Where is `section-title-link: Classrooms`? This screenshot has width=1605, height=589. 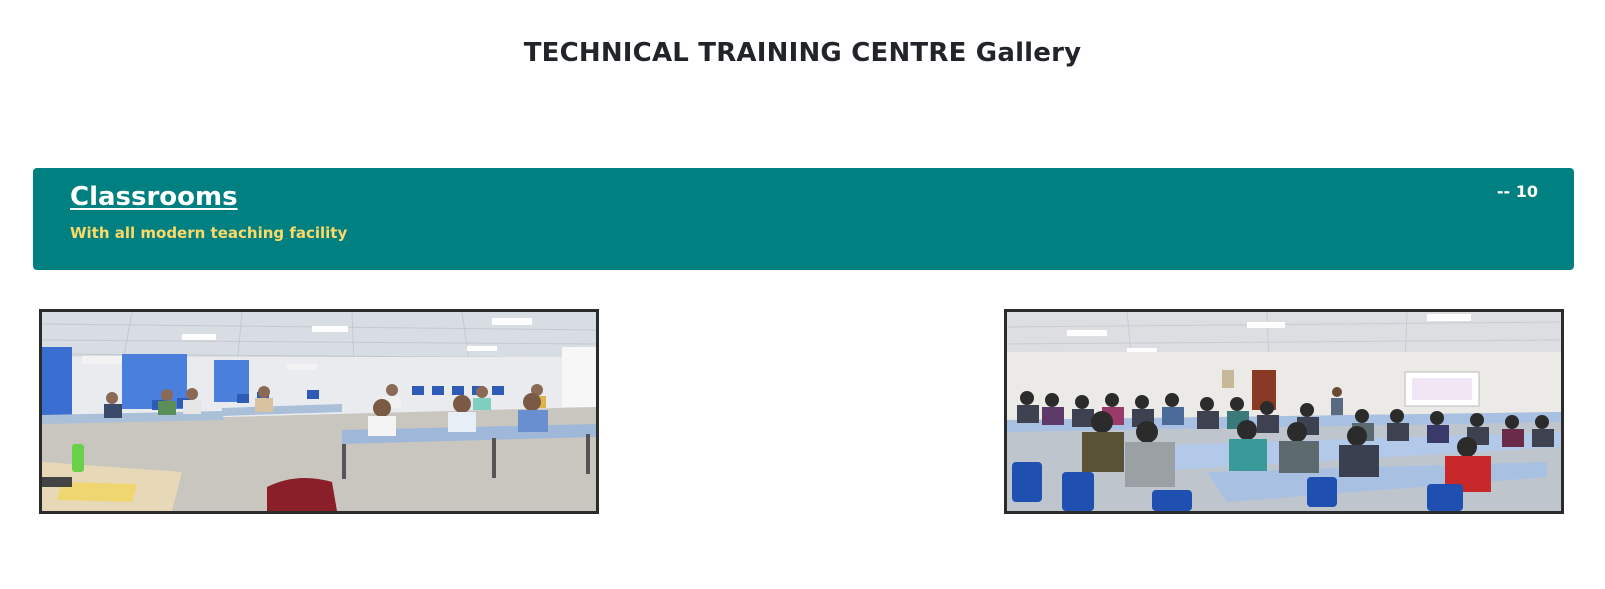
section-title-link: Classrooms is located at coordinates (154, 197).